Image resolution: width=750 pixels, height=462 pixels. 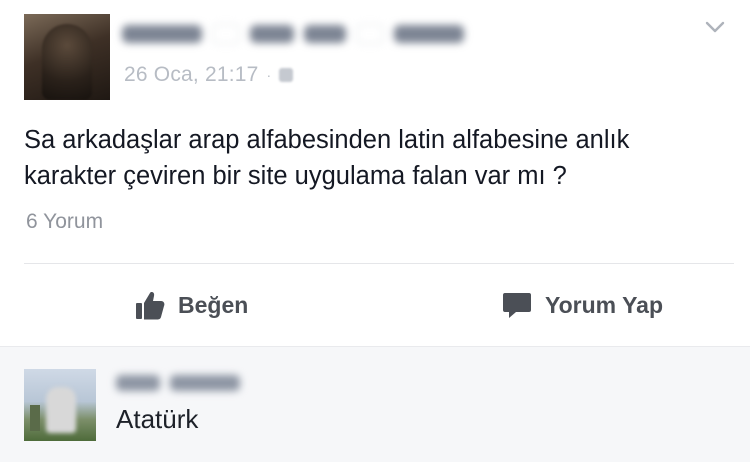 I want to click on post-meta: 26 Oca, 21:17 ·, so click(x=209, y=75).